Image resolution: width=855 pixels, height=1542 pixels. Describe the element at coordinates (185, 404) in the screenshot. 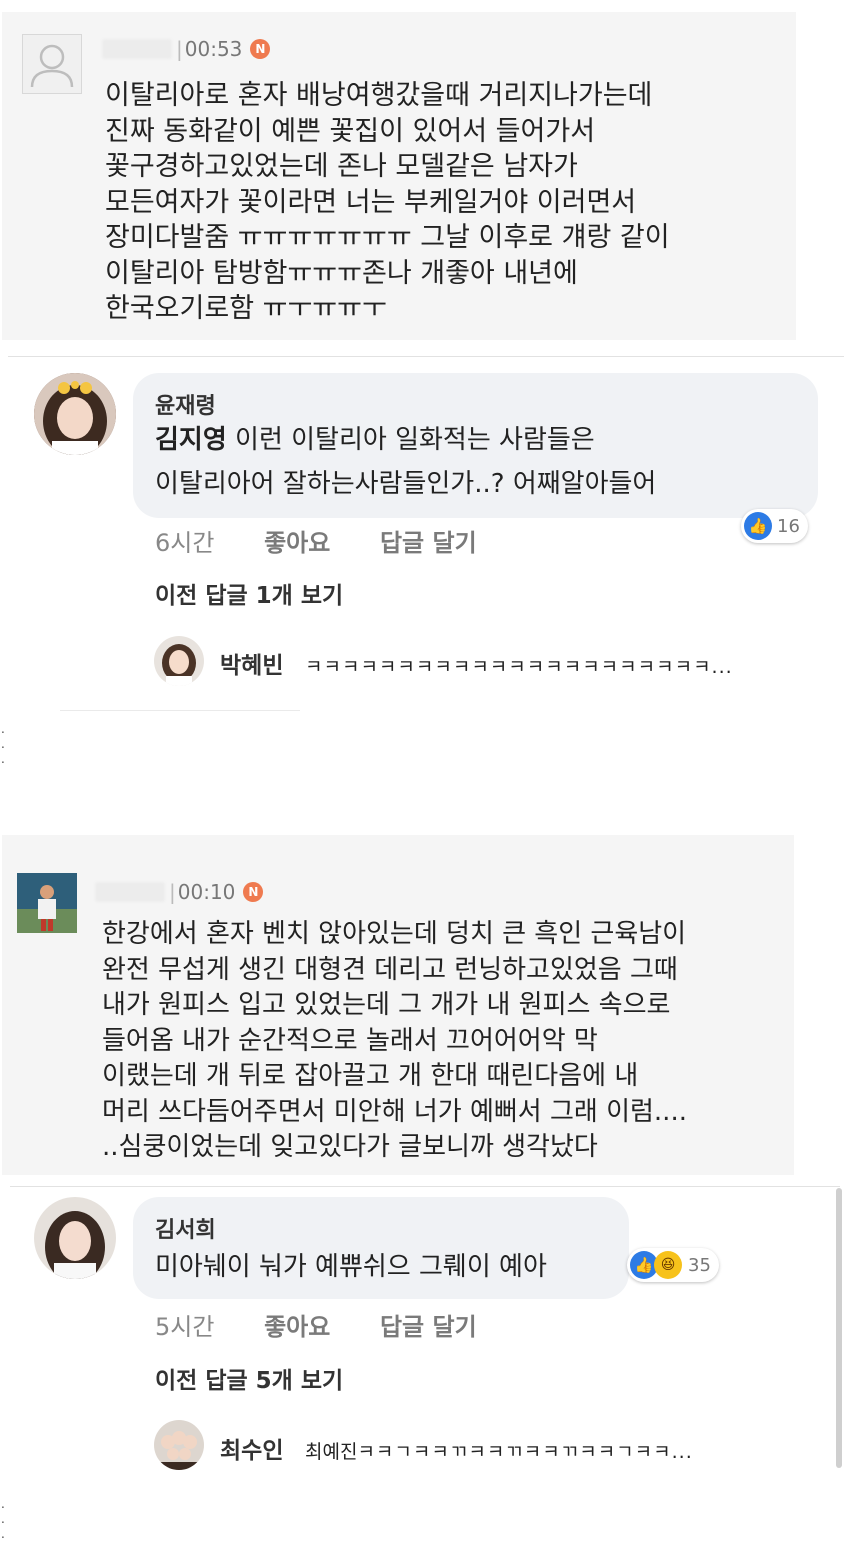

I see `comment-author: 윤재령` at that location.